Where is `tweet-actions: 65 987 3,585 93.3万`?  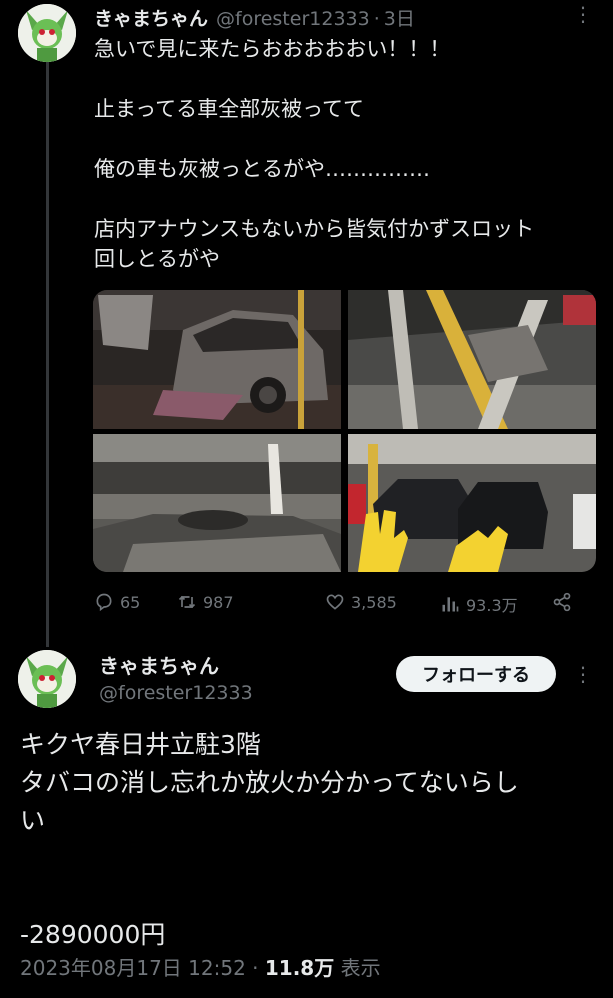
tweet-actions: 65 987 3,585 93.3万 is located at coordinates (339, 604).